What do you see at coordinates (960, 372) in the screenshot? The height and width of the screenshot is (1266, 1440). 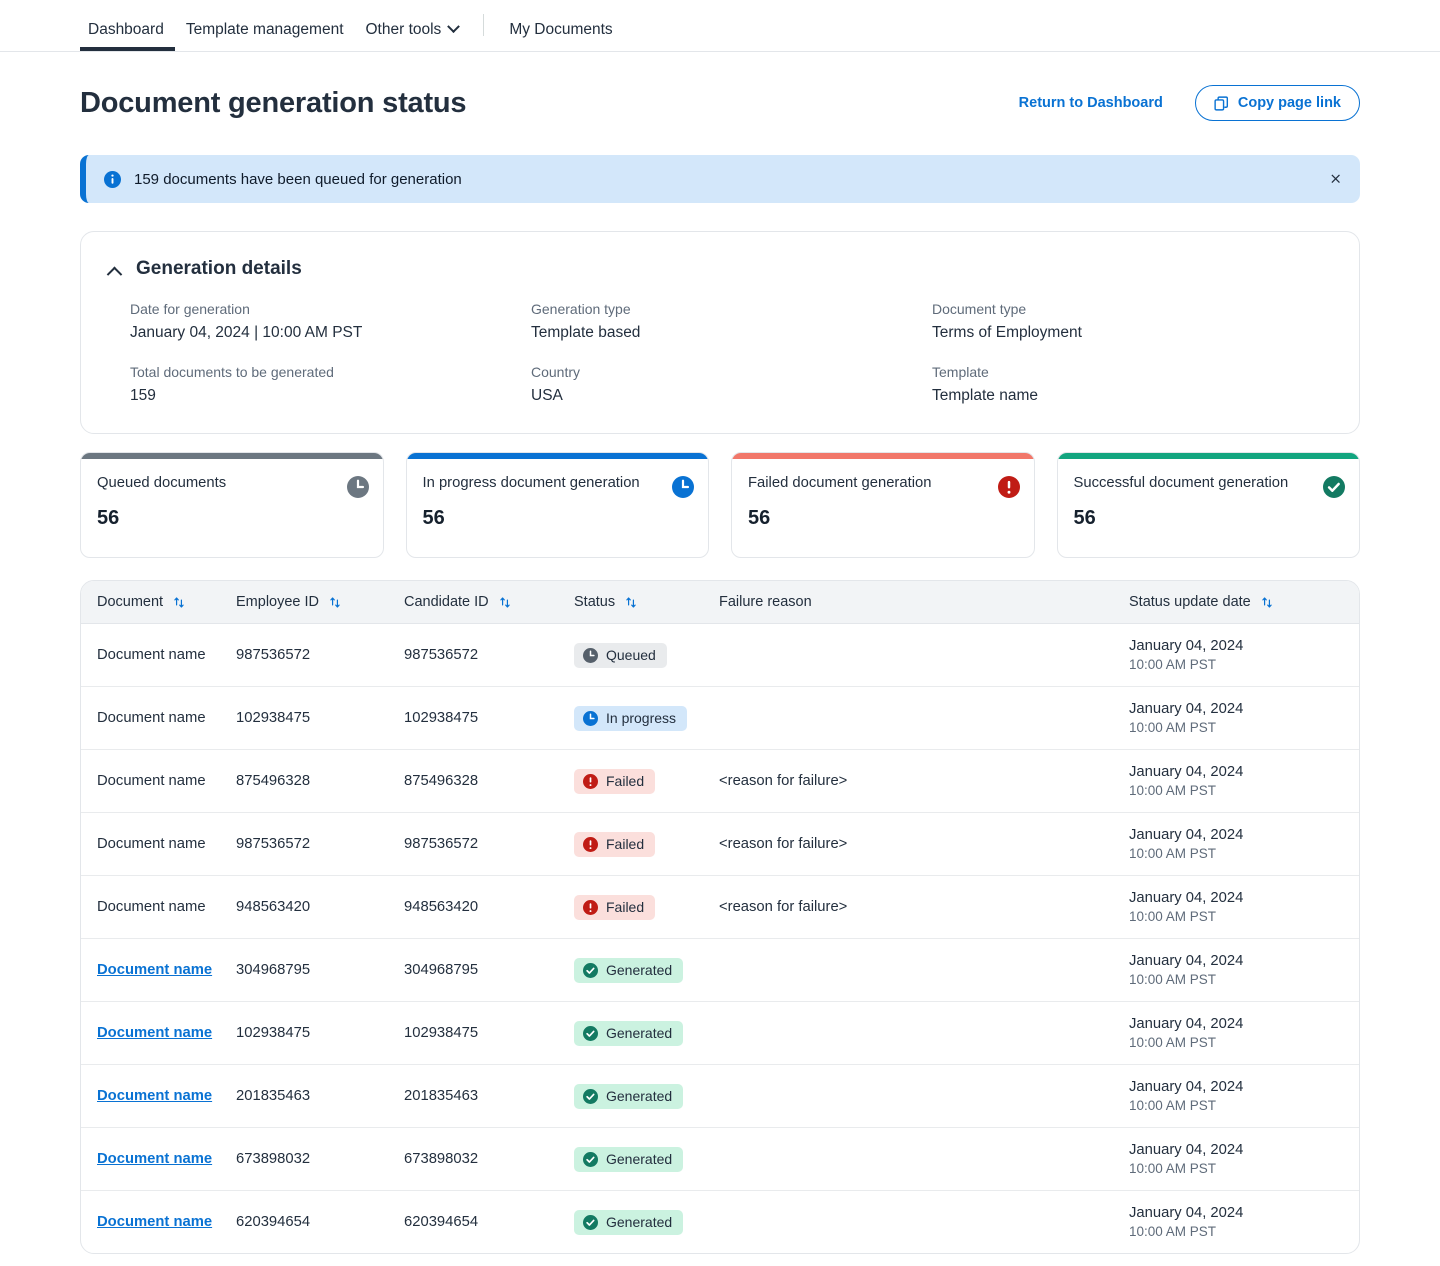 I see `detail-label: Template` at bounding box center [960, 372].